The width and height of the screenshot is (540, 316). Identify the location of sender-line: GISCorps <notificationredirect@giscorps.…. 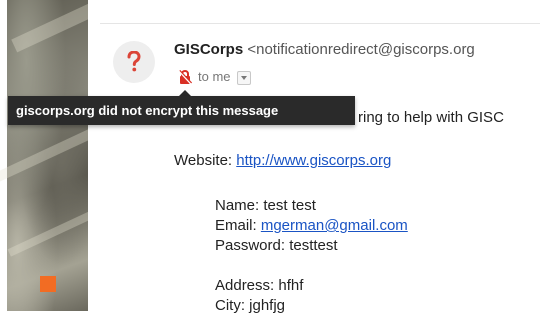
(324, 50).